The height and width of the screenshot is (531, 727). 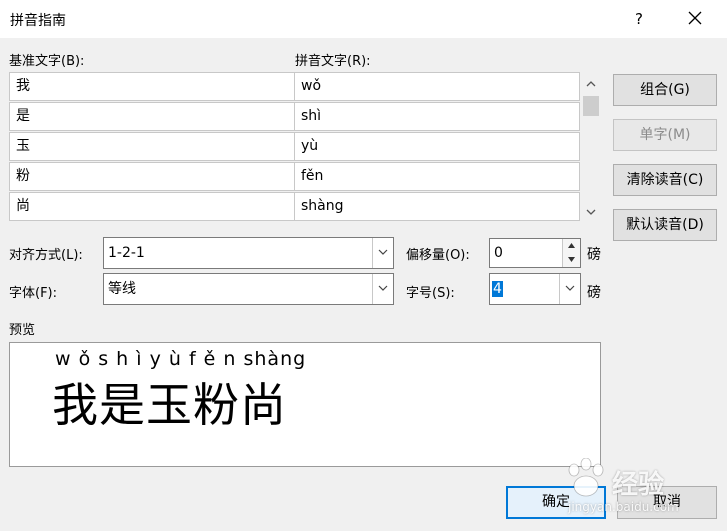 I want to click on watermark-text: 经验, so click(x=638, y=485).